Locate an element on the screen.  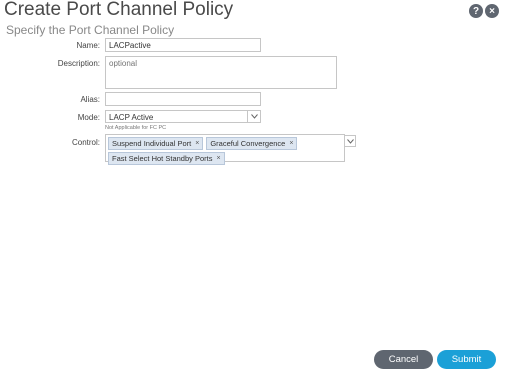
dialog-subtitle: Specify the Port Channel Policy is located at coordinates (90, 30).